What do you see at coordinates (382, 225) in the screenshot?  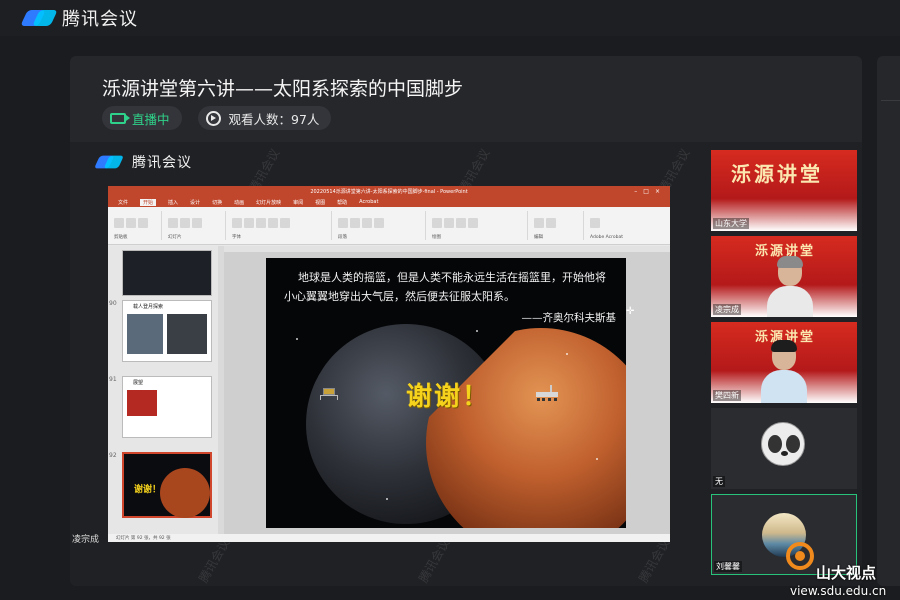 I see `ribbon-group: 段落` at bounding box center [382, 225].